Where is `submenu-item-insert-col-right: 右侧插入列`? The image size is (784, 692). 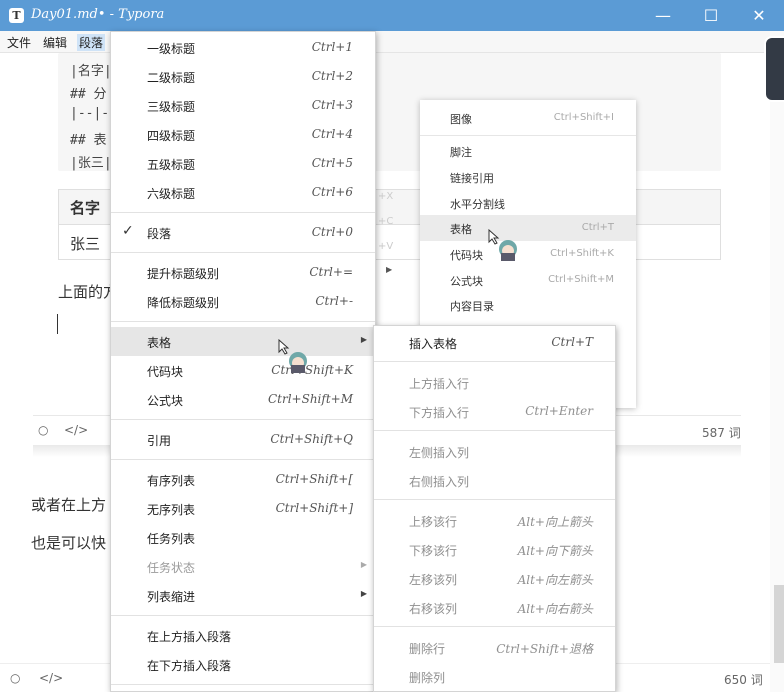 submenu-item-insert-col-right: 右侧插入列 is located at coordinates (494, 479).